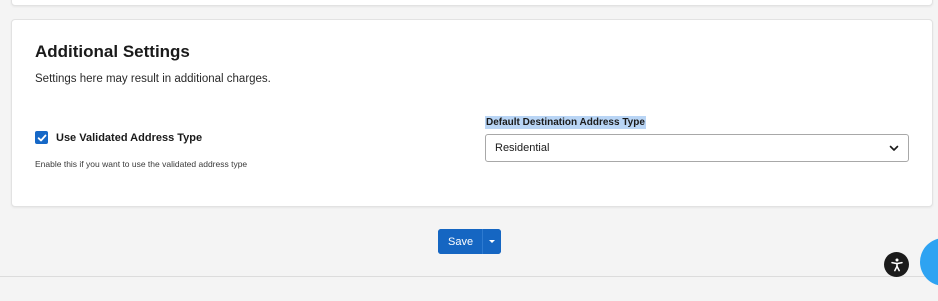 The image size is (938, 301). I want to click on chevron-down-icon, so click(894, 148).